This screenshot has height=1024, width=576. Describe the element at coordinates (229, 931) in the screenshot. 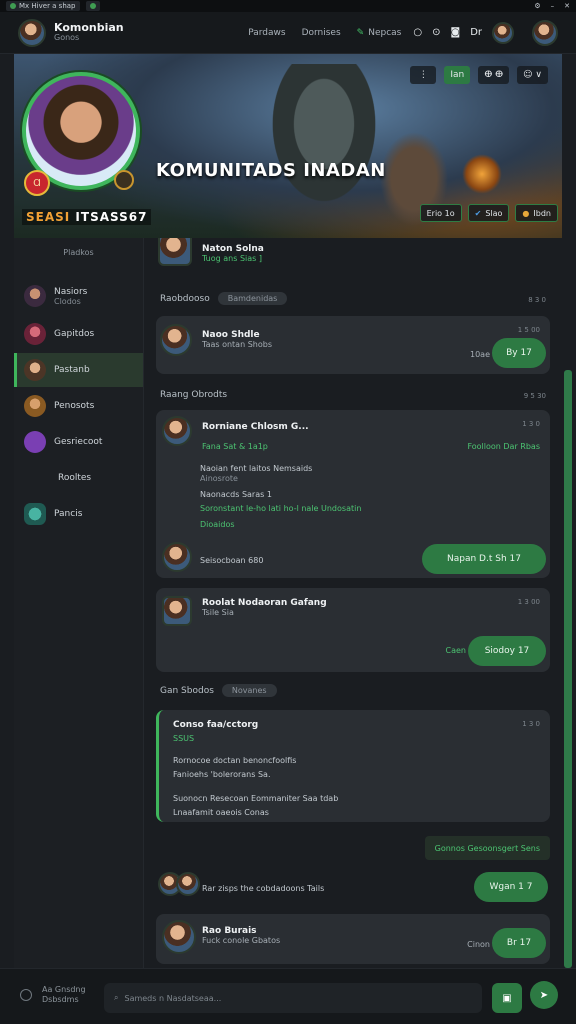

I see `post-author: Rao Burais` at that location.